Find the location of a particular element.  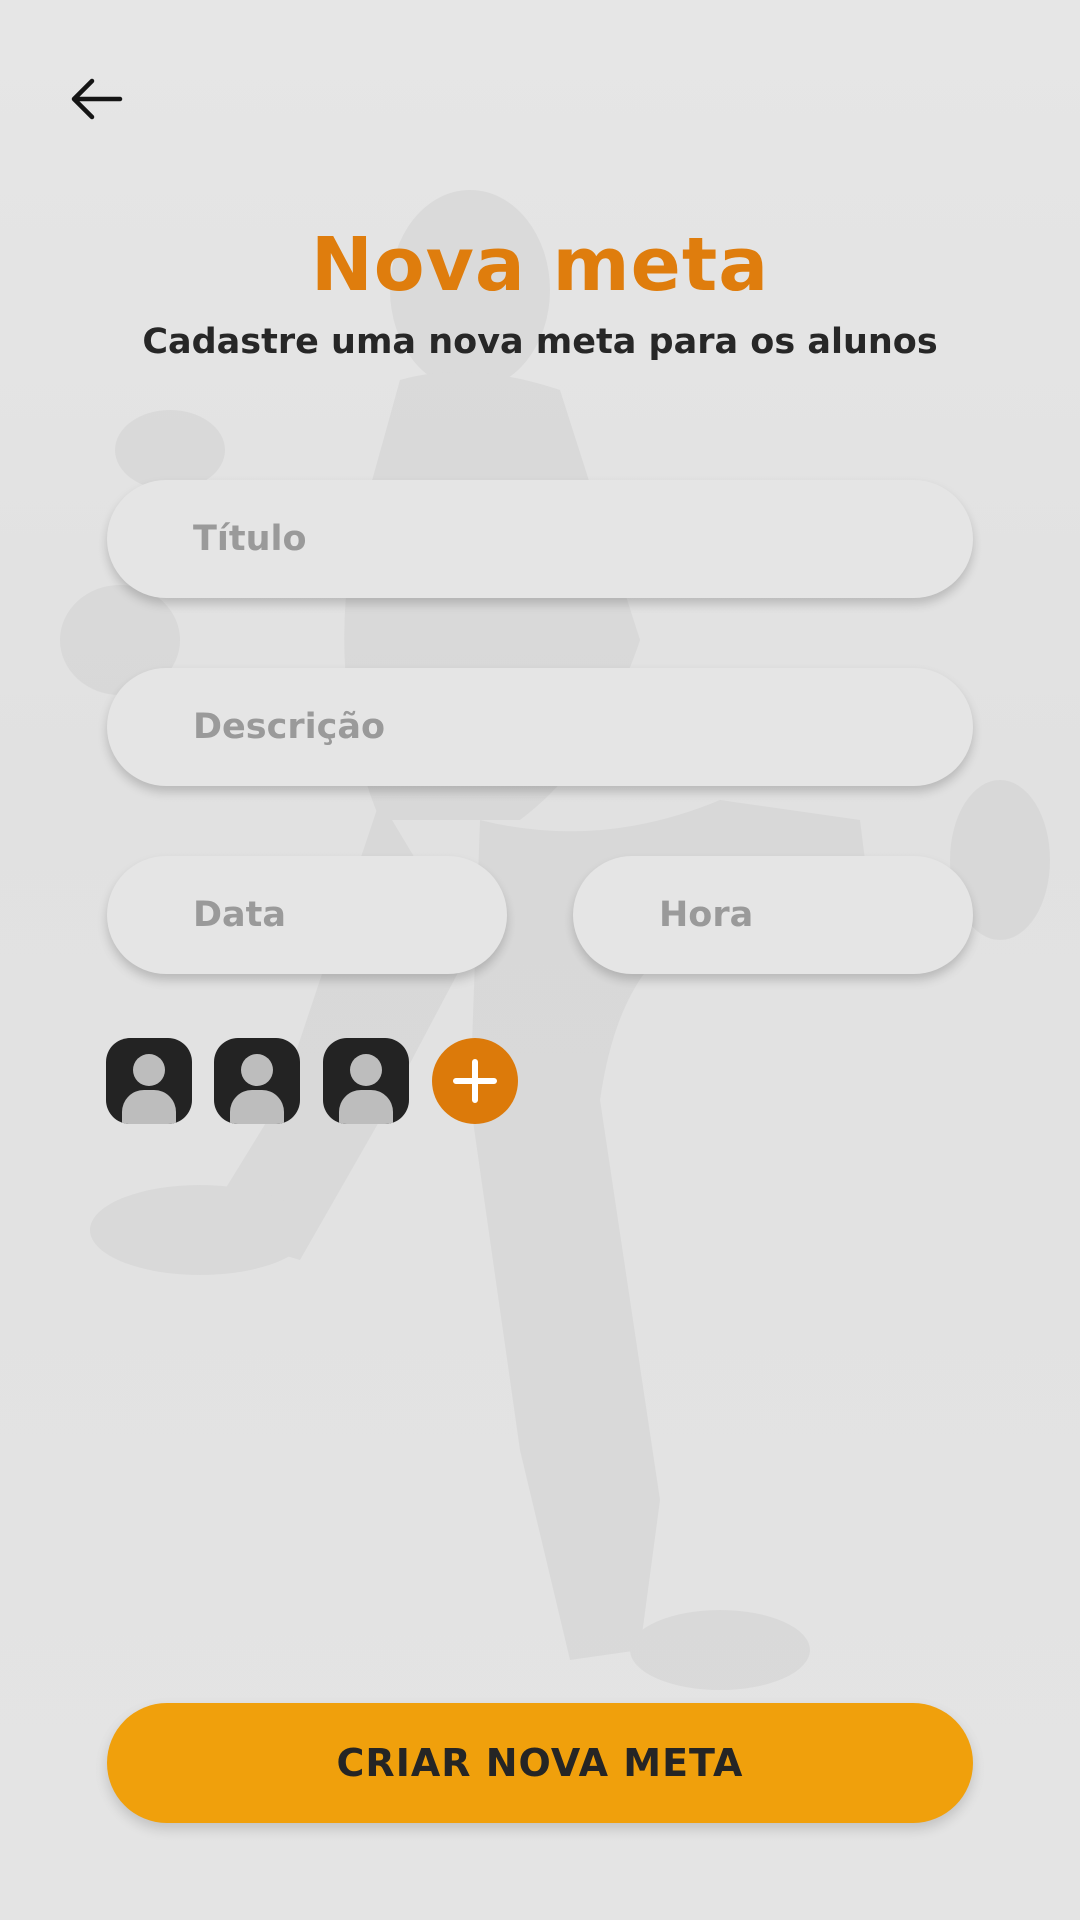

create-goal-button-label: CRIAR NOVA META is located at coordinates (540, 1763).